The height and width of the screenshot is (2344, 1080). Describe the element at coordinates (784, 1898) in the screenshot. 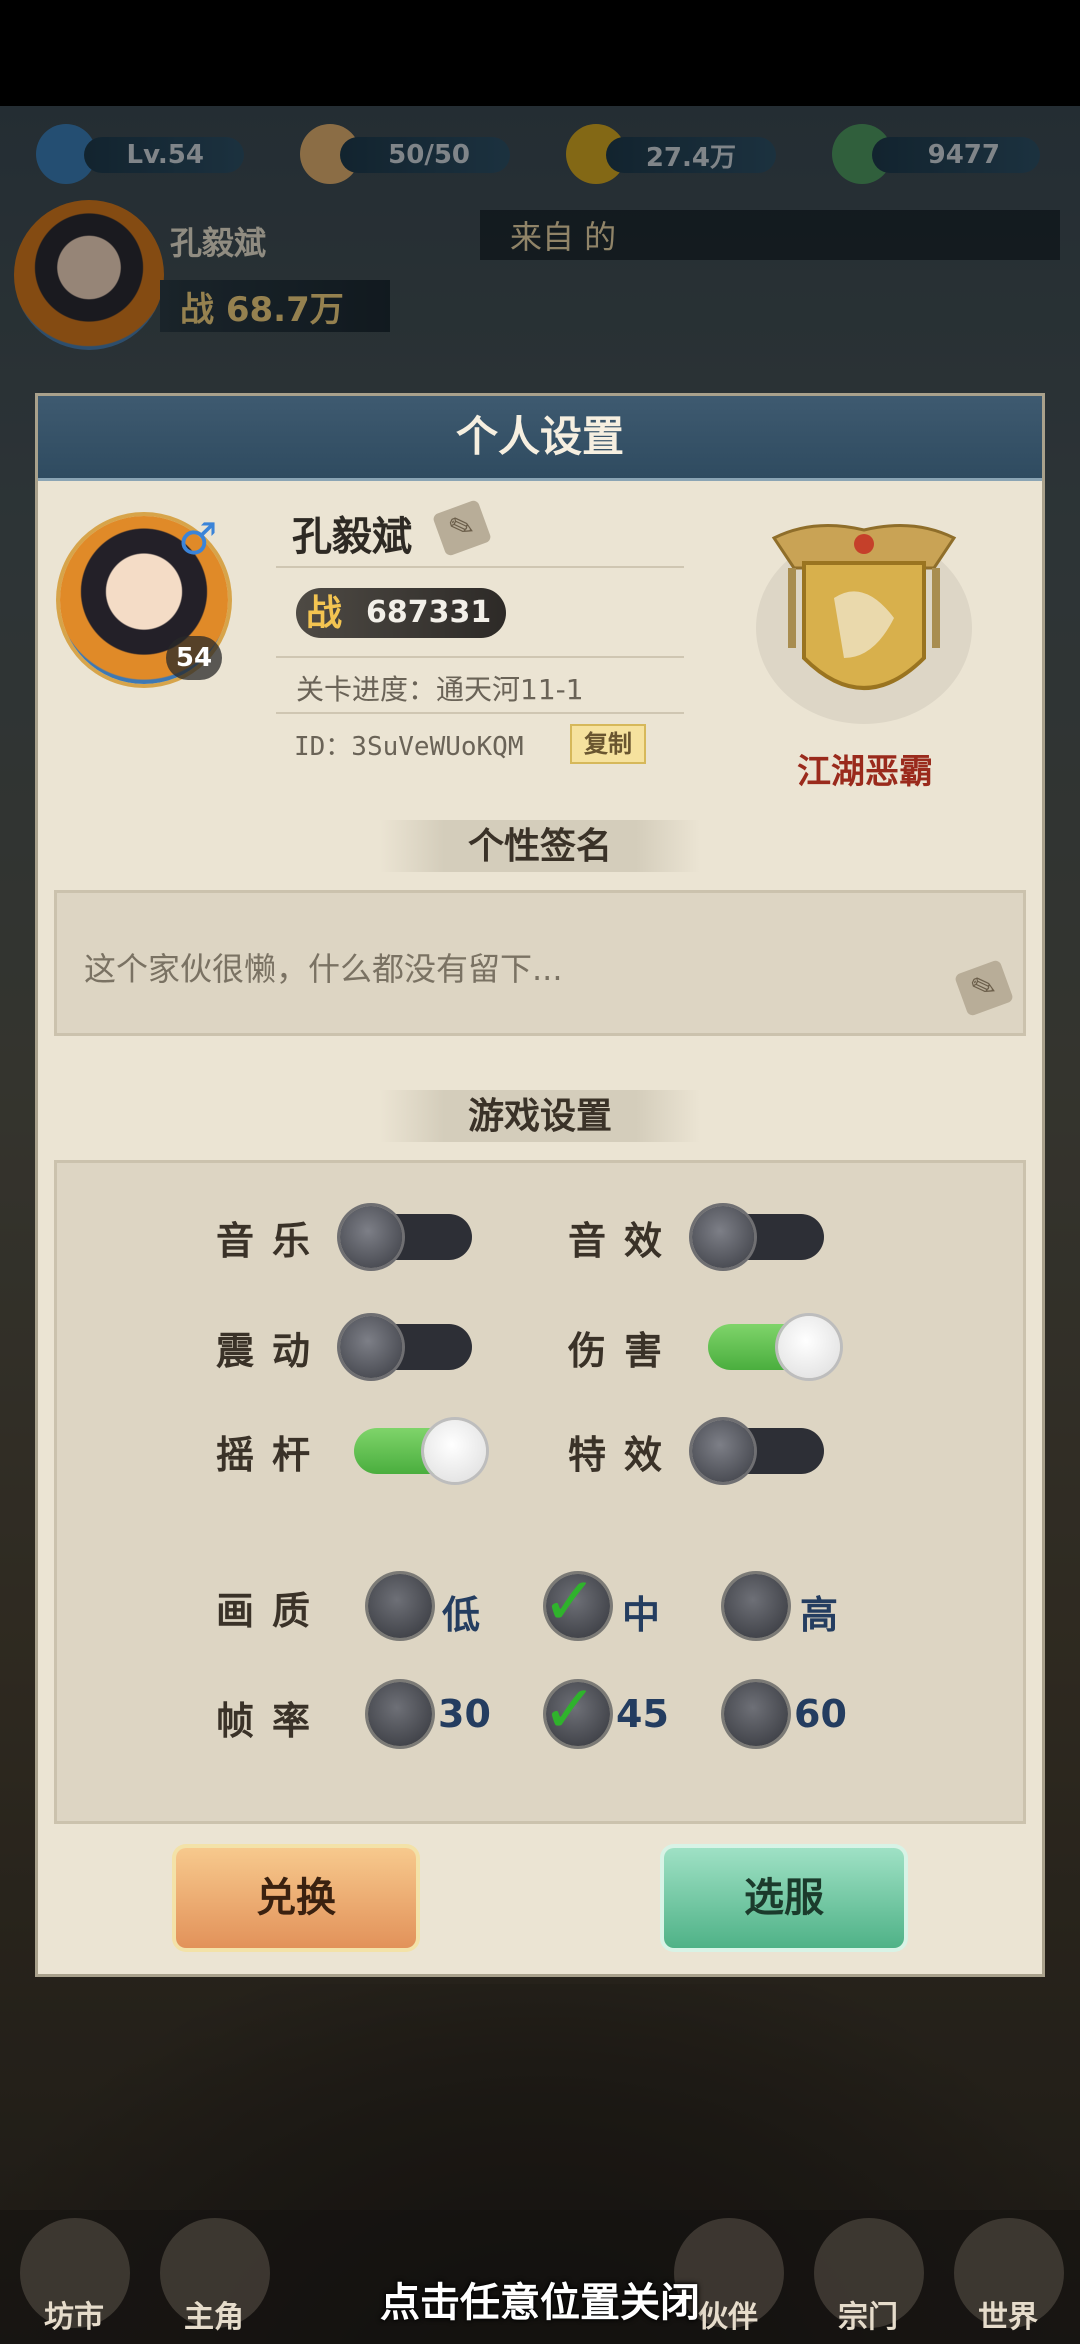

I see `select-server-button: 选服` at that location.